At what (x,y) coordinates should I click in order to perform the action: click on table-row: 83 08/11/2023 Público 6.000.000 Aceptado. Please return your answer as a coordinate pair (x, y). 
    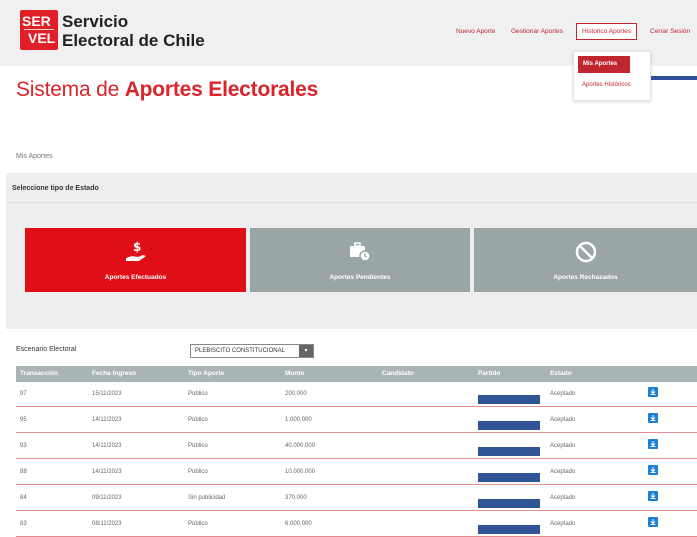
    Looking at the image, I should click on (356, 524).